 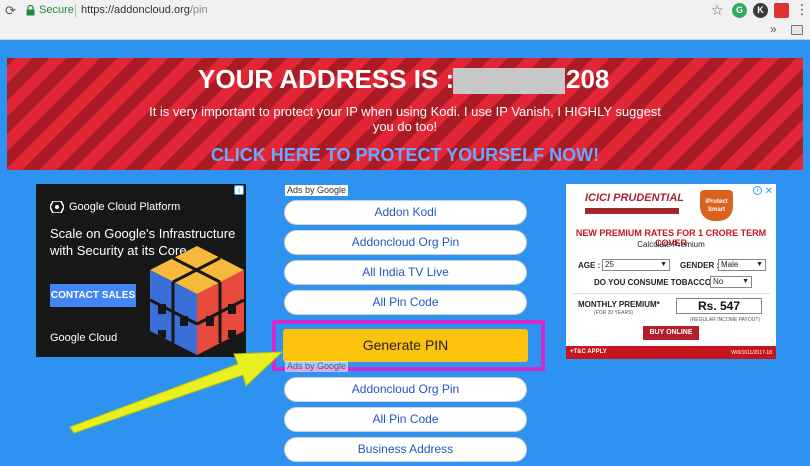 What do you see at coordinates (797, 30) in the screenshot?
I see `bookmarks-folder-icon` at bounding box center [797, 30].